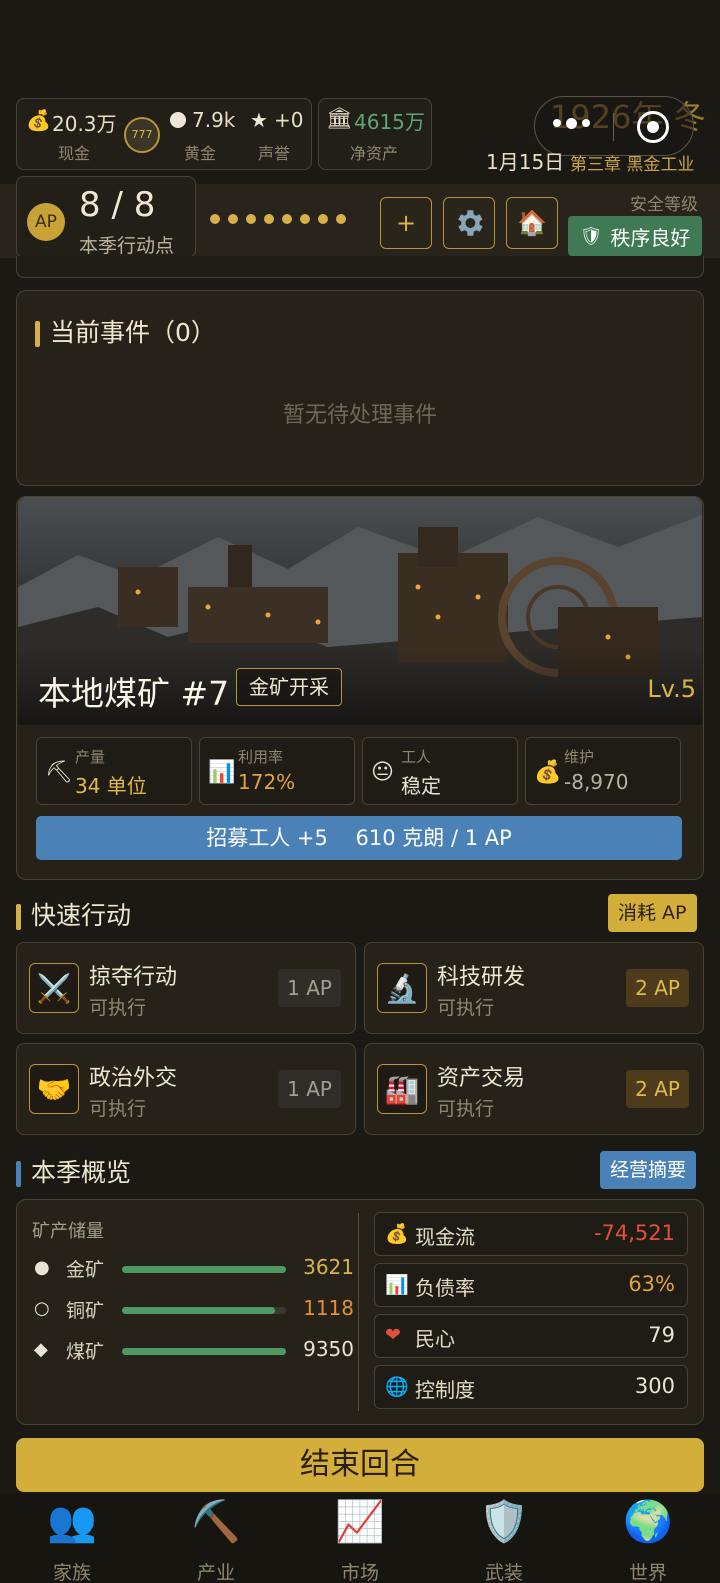 Image resolution: width=720 pixels, height=1583 pixels. Describe the element at coordinates (648, 1170) in the screenshot. I see `business-summary-button: 经营摘要` at that location.